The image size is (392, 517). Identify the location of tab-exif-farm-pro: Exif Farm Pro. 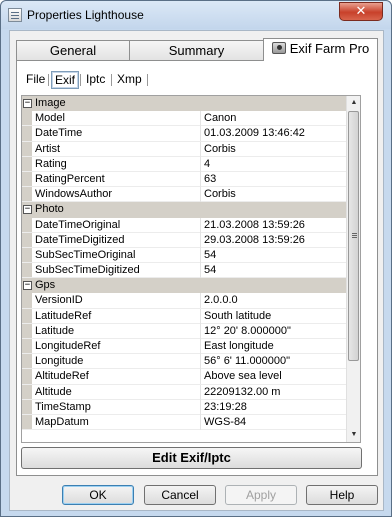
(320, 49).